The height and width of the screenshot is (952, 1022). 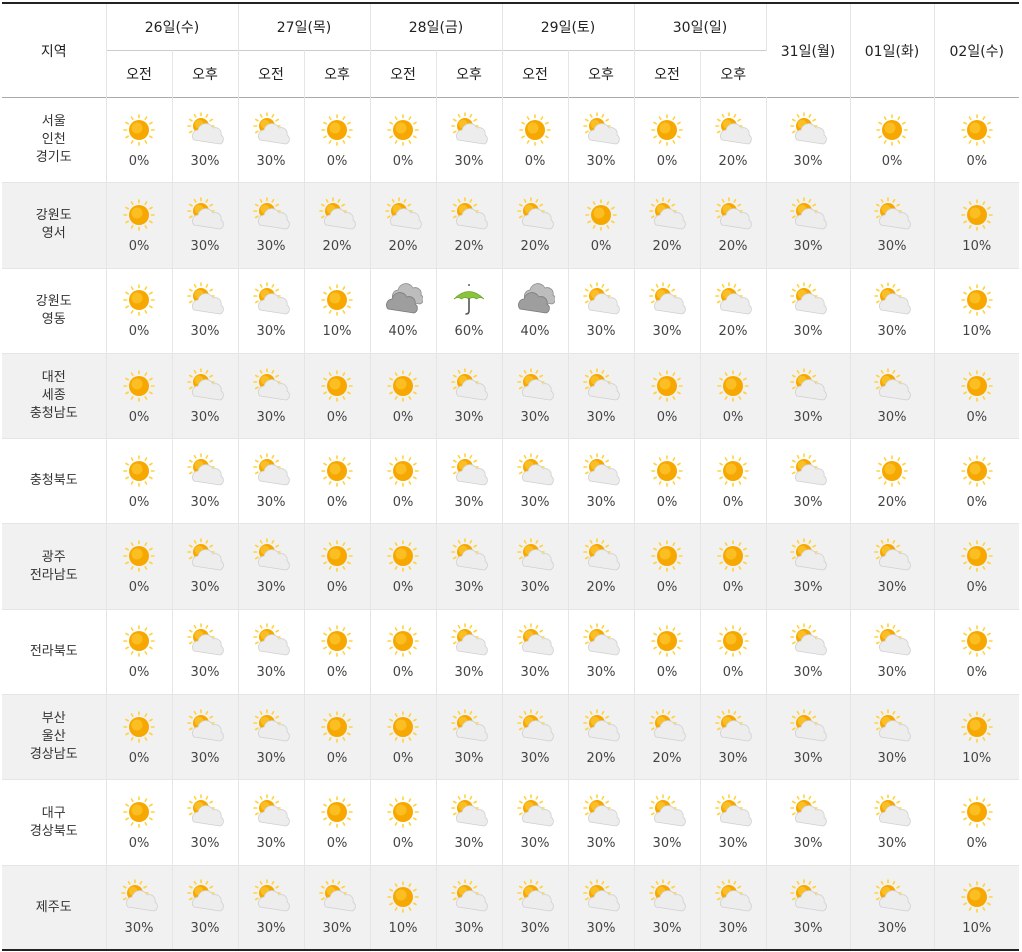 What do you see at coordinates (808, 50) in the screenshot?
I see `day-header: 31일(월)` at bounding box center [808, 50].